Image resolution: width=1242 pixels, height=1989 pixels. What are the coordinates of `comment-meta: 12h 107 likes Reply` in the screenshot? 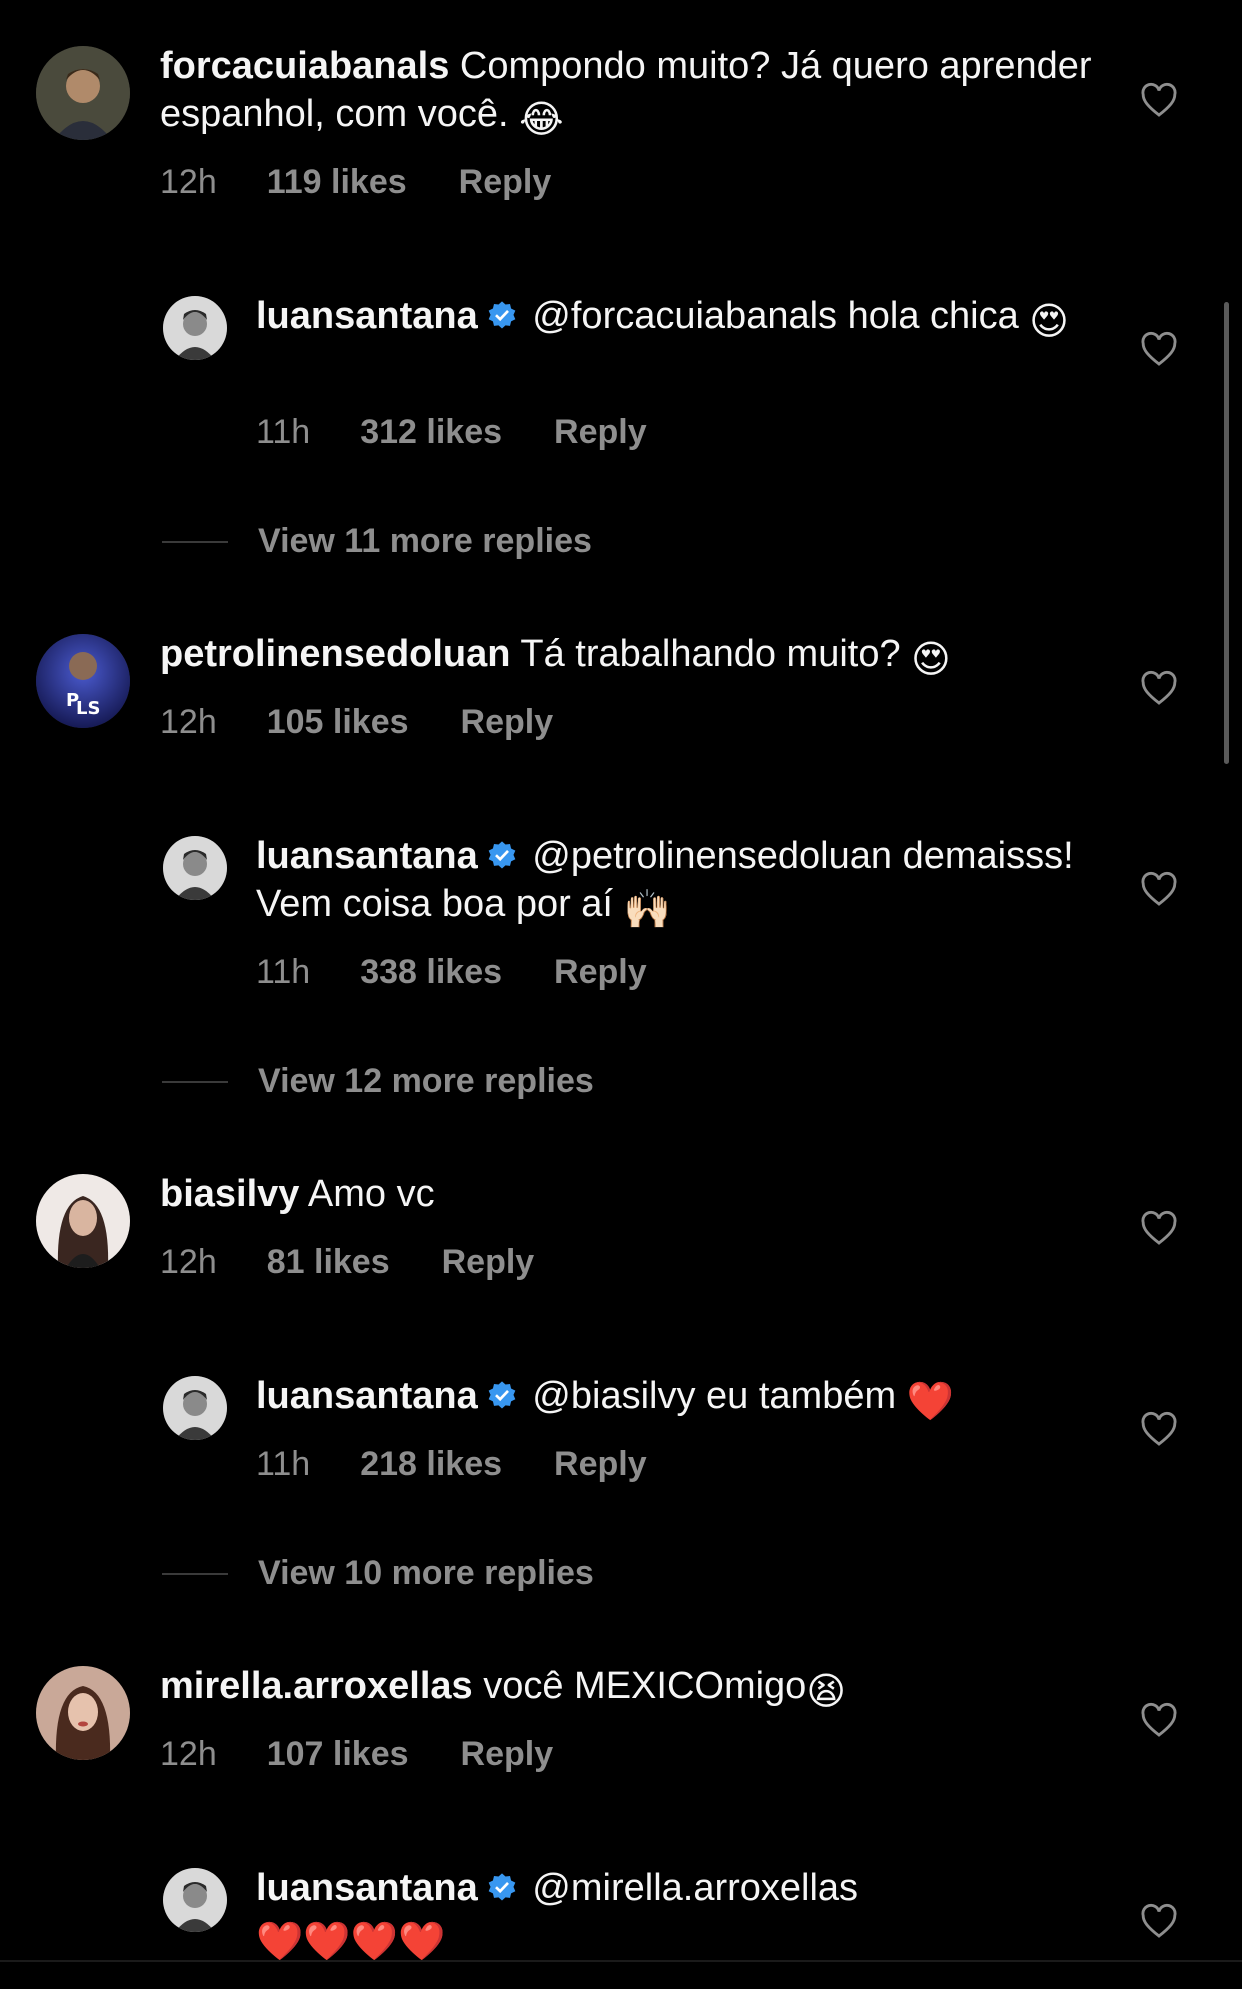 It's located at (356, 1754).